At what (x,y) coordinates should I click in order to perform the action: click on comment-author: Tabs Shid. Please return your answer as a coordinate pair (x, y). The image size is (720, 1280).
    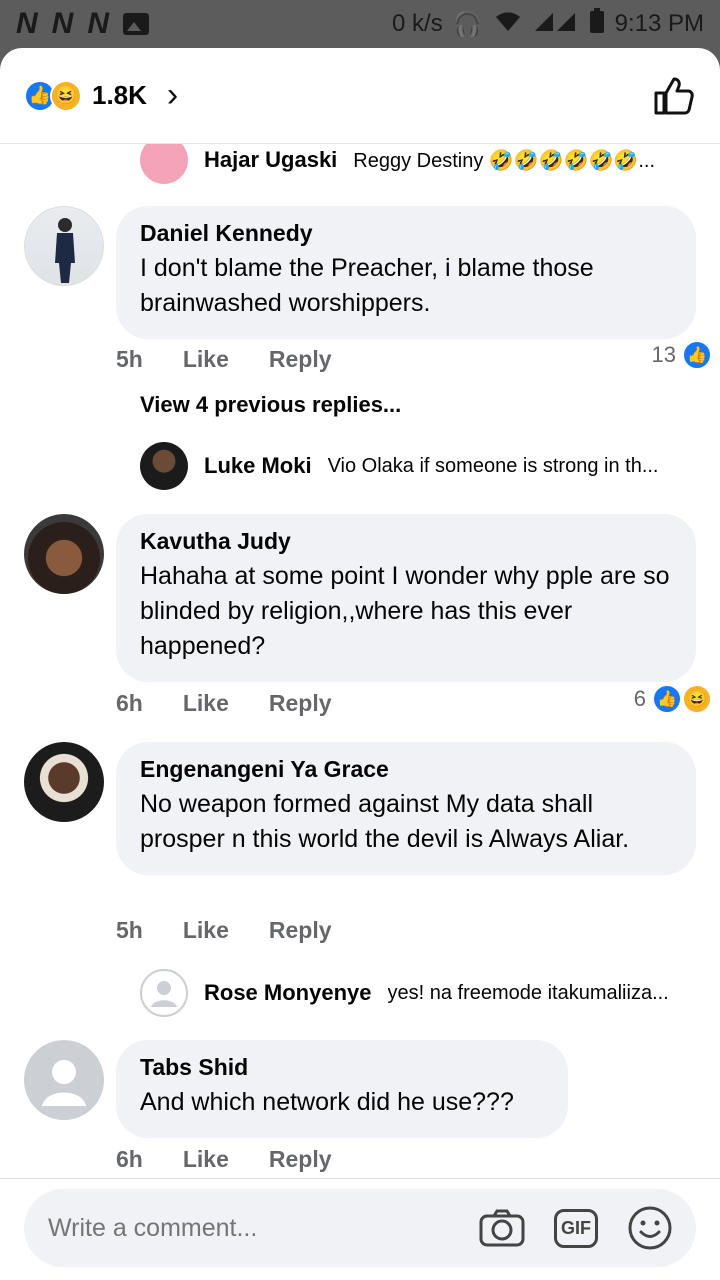
    Looking at the image, I should click on (341, 1067).